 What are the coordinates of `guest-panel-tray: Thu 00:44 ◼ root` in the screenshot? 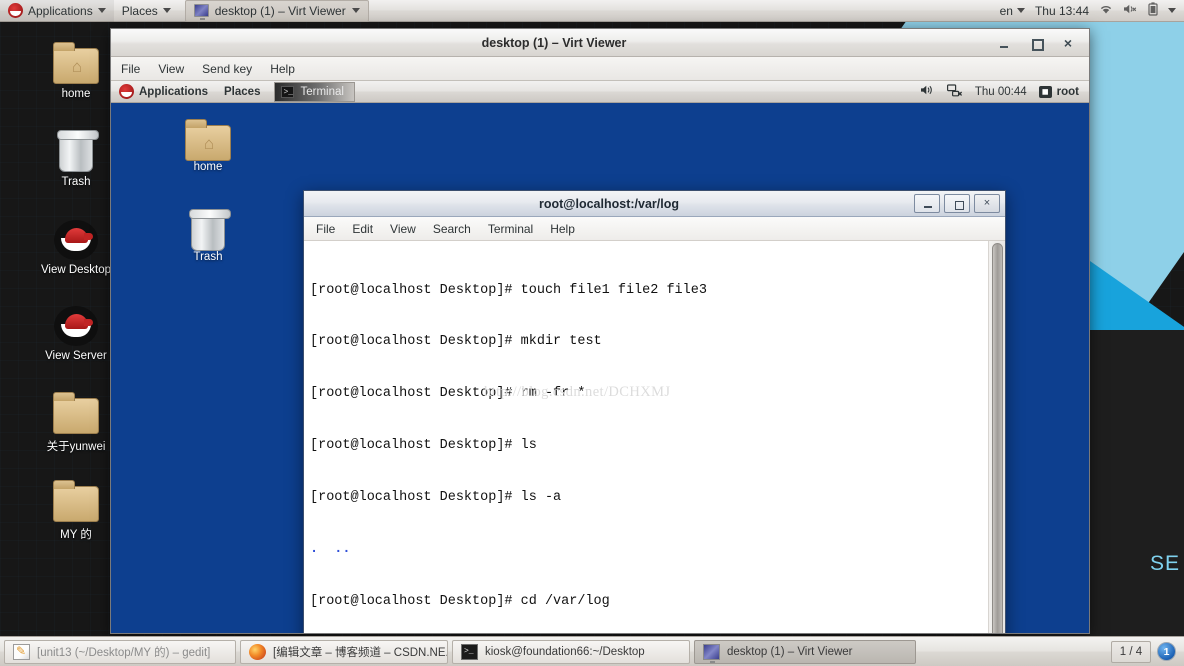 It's located at (1004, 91).